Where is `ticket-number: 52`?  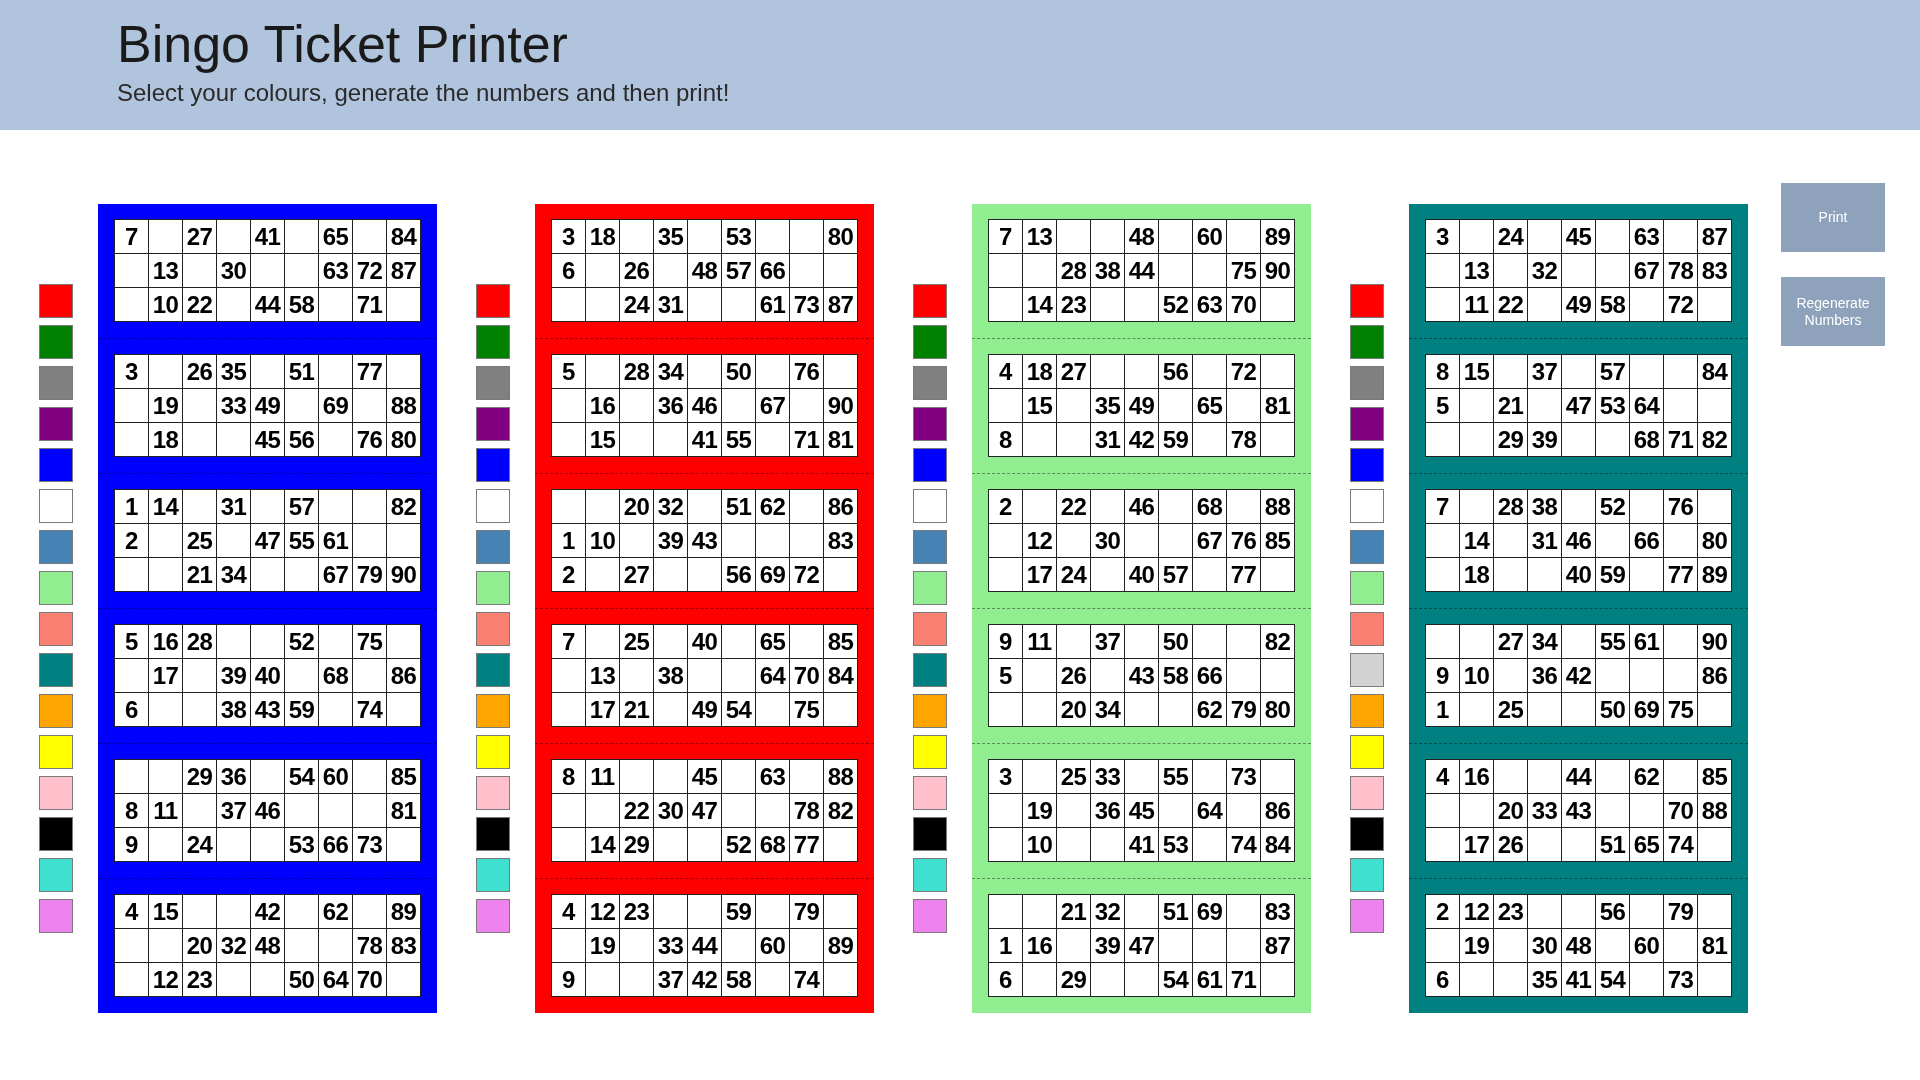
ticket-number: 52 is located at coordinates (1175, 304).